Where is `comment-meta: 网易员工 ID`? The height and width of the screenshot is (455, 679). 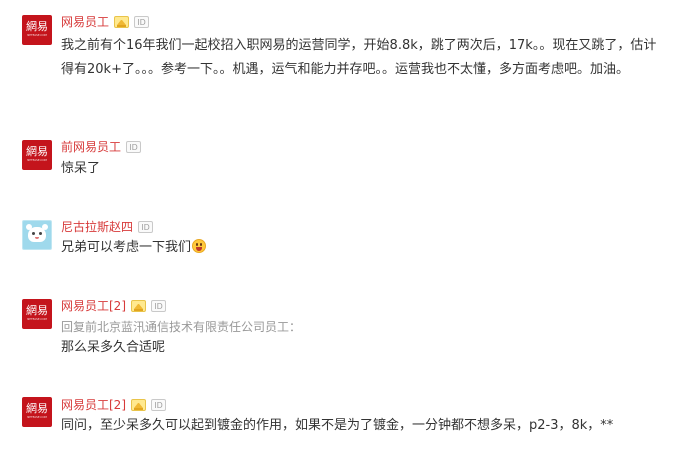
comment-meta: 网易员工 ID is located at coordinates (105, 20).